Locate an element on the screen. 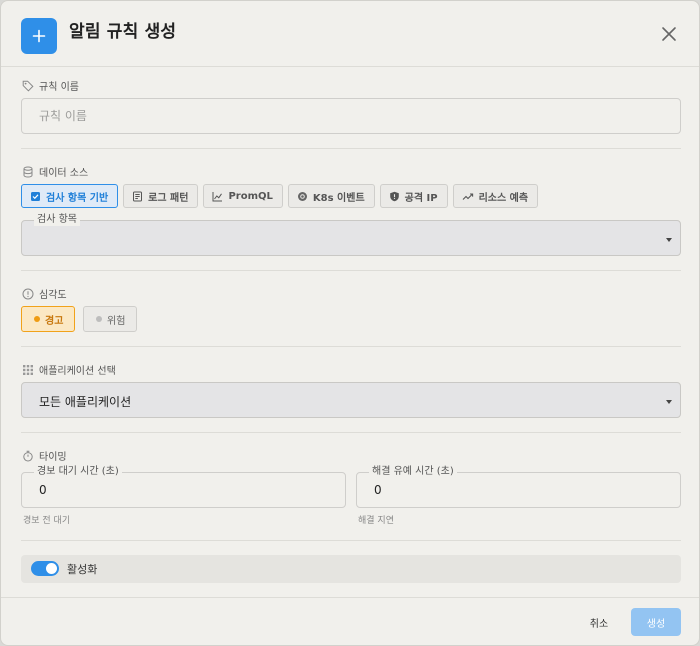  enabled-label: 활성화 is located at coordinates (82, 569).